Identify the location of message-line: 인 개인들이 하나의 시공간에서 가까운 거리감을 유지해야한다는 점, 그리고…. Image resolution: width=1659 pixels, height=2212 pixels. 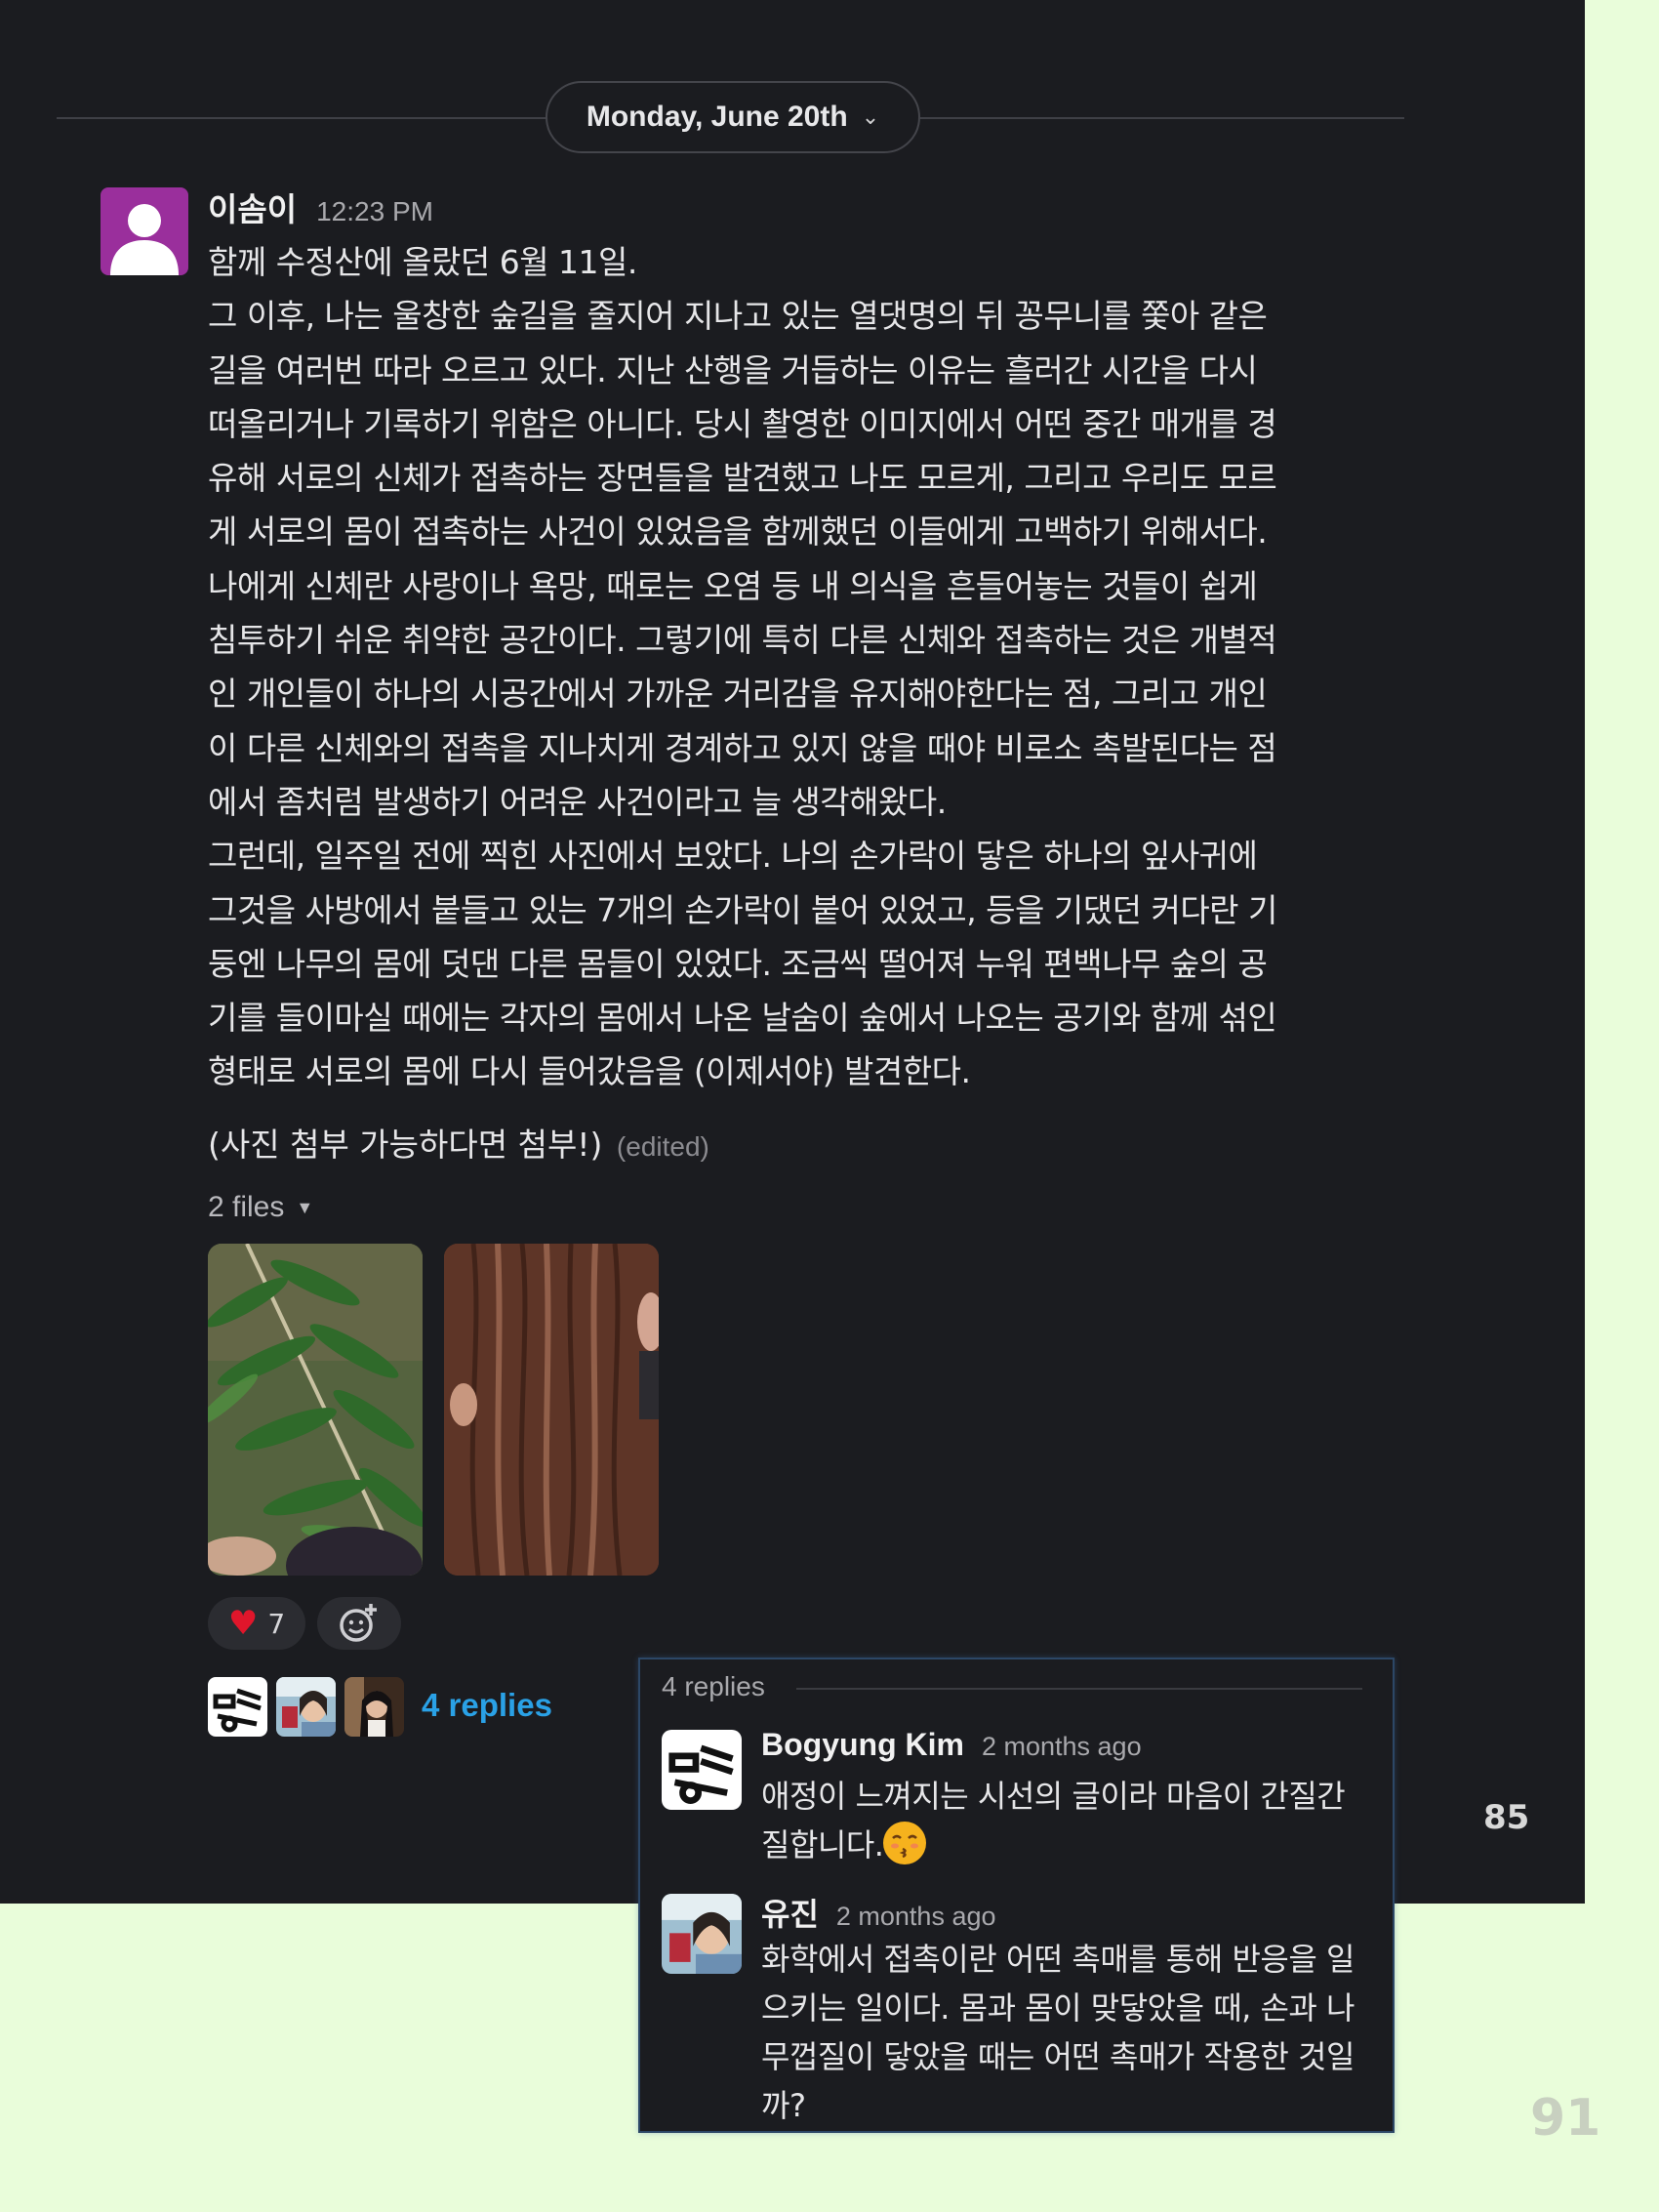
(738, 694).